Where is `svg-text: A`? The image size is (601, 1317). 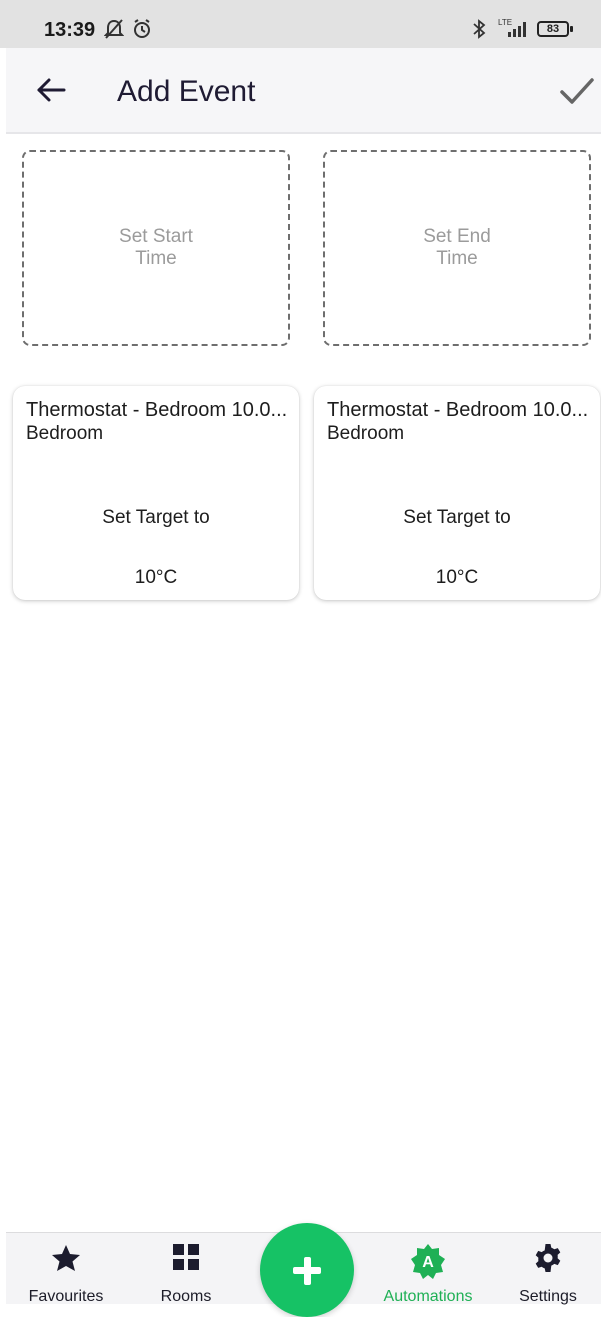
svg-text: A is located at coordinates (428, 1262).